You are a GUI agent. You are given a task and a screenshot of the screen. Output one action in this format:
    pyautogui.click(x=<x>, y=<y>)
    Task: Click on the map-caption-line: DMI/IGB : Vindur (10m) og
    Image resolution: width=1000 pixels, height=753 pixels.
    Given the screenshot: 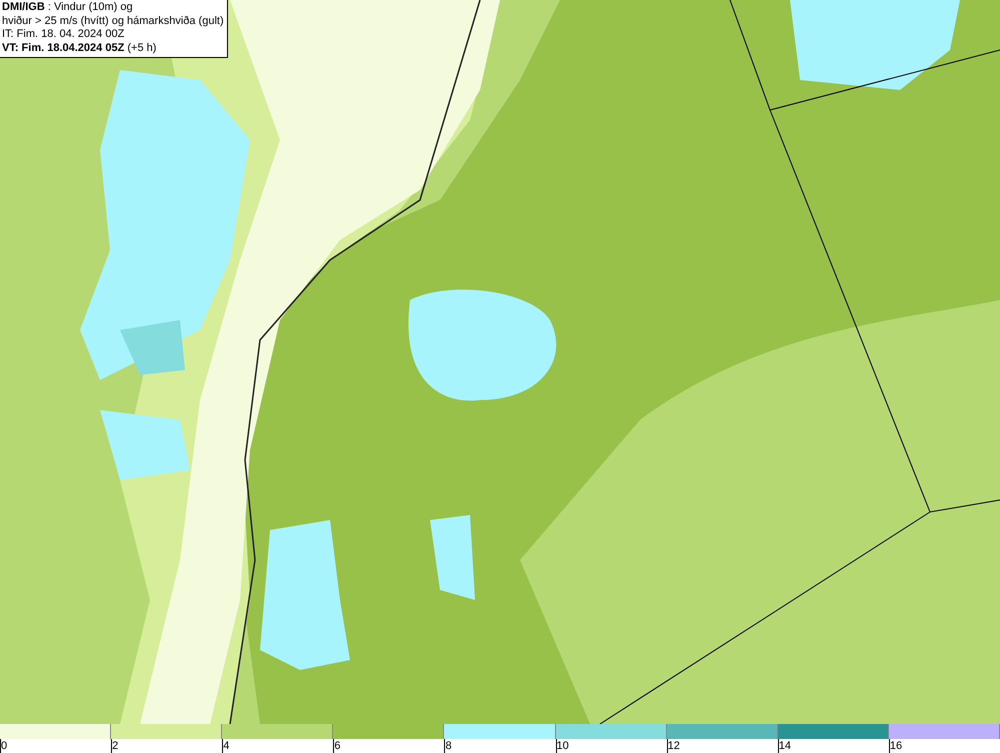 What is the action you would take?
    pyautogui.click(x=68, y=7)
    